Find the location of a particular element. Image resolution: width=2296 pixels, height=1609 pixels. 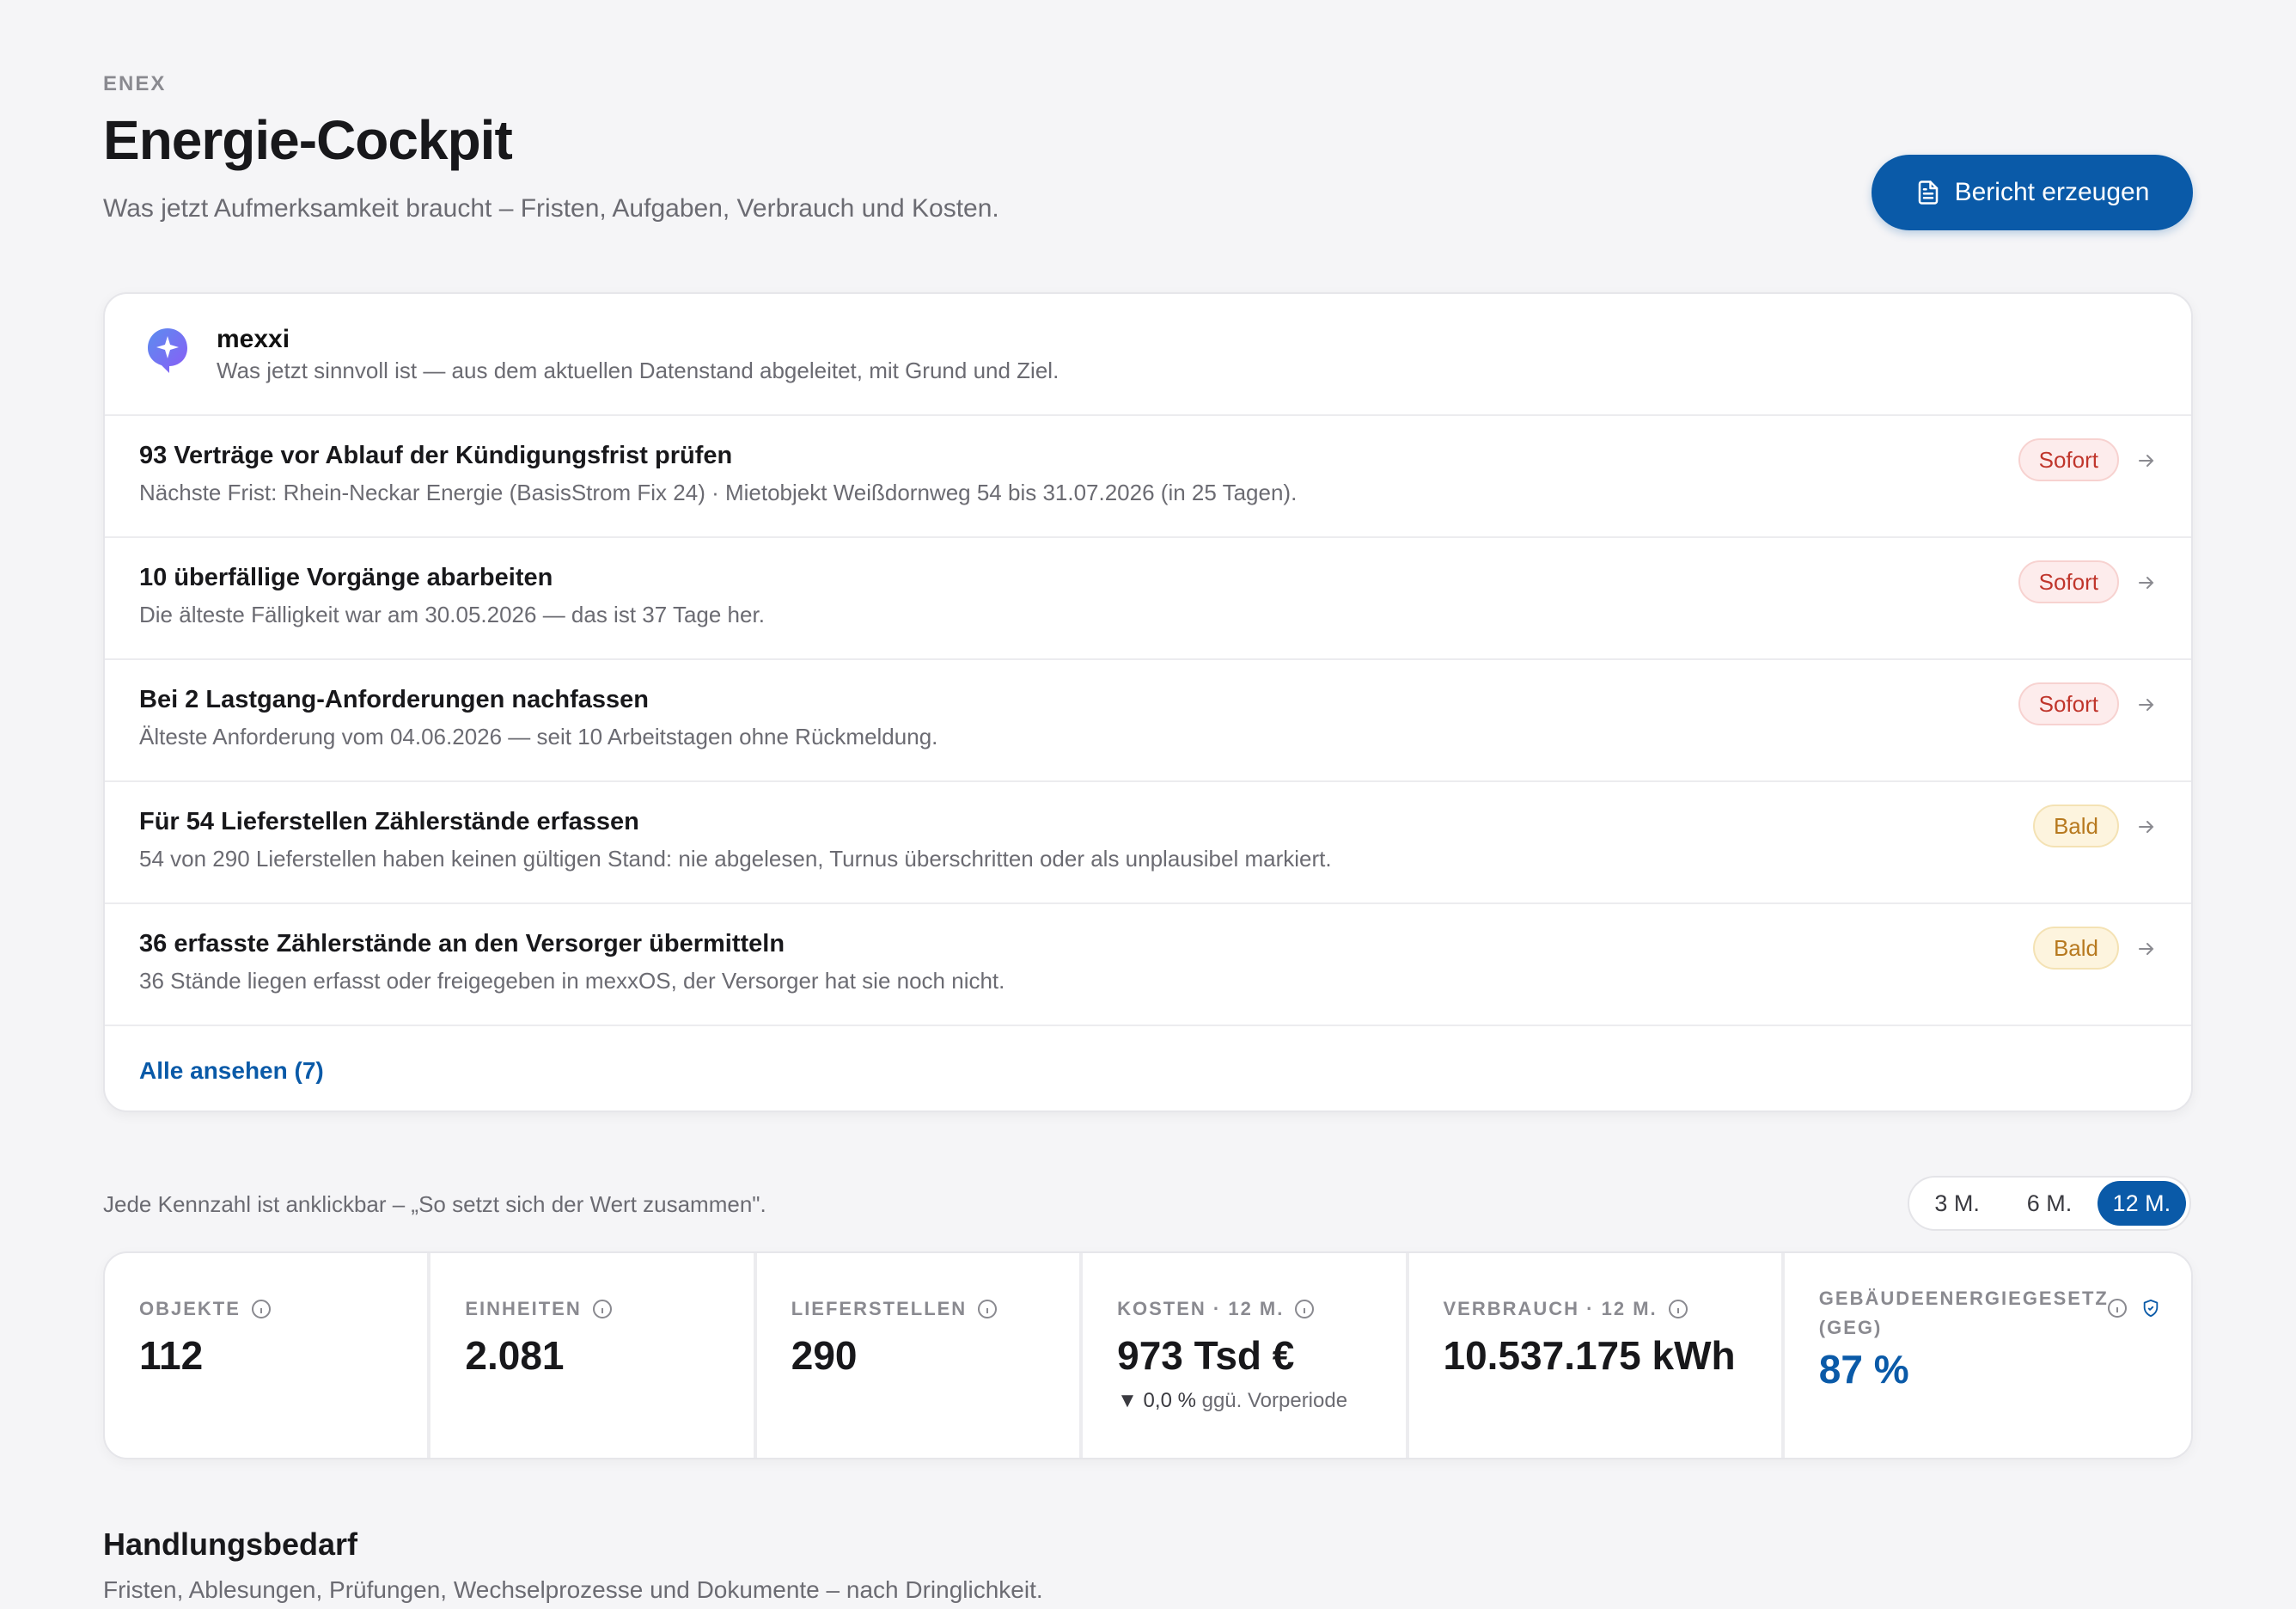

report-button: Bericht erzeugen is located at coordinates (2032, 193).